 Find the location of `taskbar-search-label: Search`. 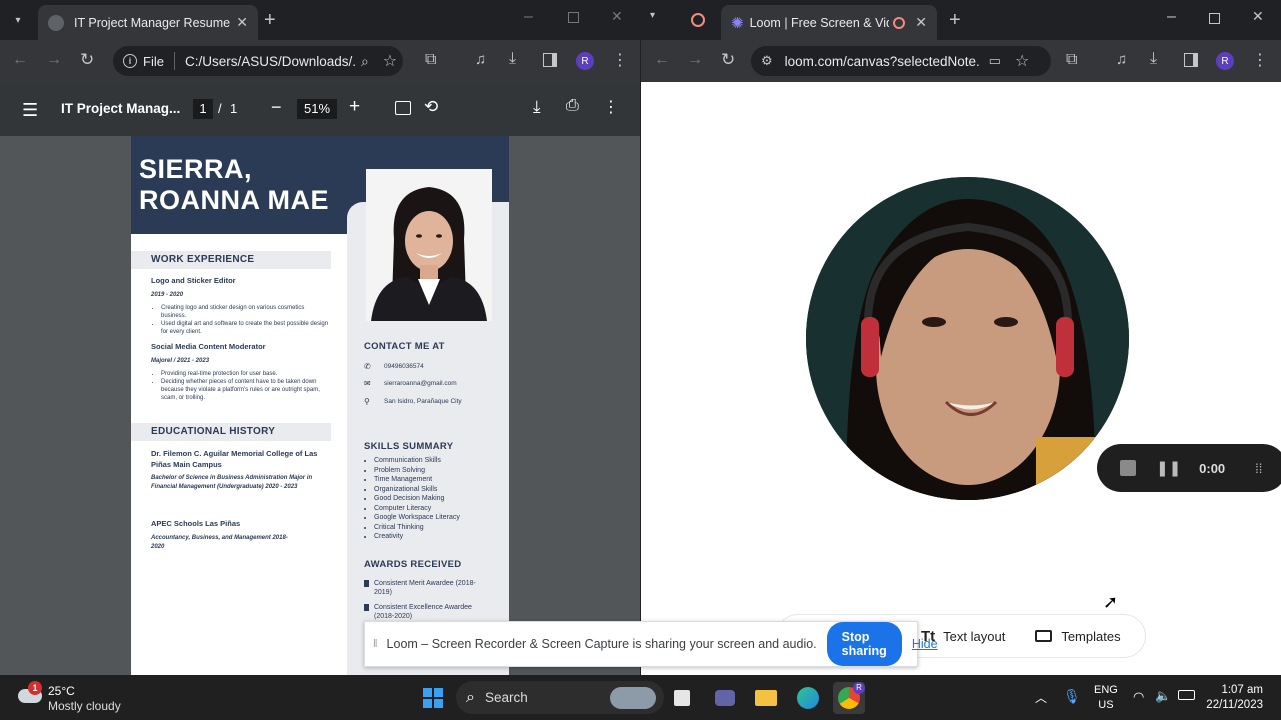

taskbar-search-label: Search is located at coordinates (506, 697).